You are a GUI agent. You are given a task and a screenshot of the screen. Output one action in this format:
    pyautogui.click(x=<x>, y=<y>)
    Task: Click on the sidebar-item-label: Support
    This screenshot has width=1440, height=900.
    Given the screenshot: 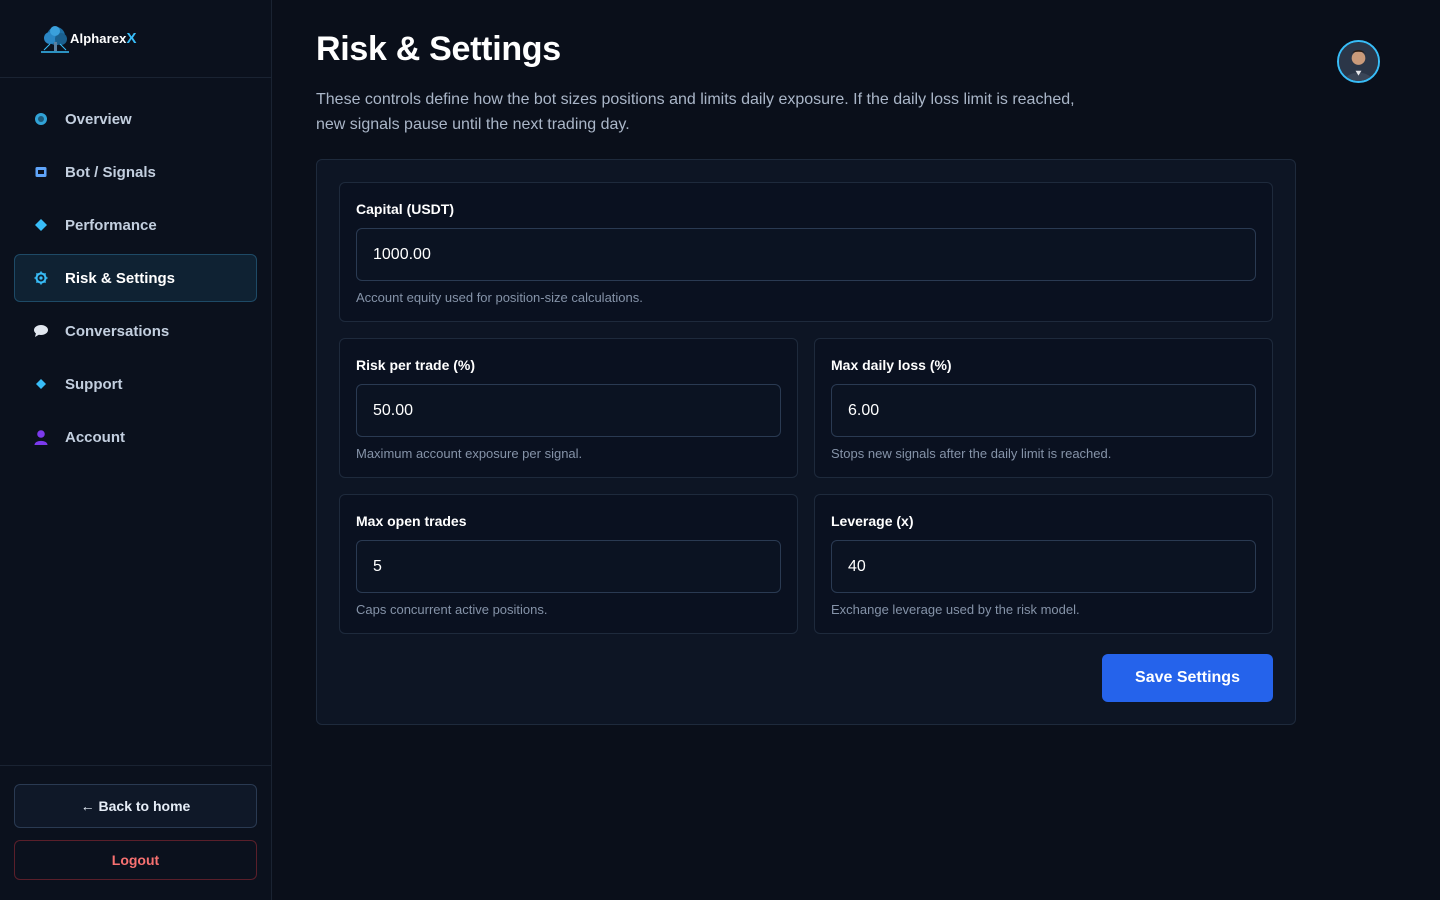 What is the action you would take?
    pyautogui.click(x=94, y=384)
    